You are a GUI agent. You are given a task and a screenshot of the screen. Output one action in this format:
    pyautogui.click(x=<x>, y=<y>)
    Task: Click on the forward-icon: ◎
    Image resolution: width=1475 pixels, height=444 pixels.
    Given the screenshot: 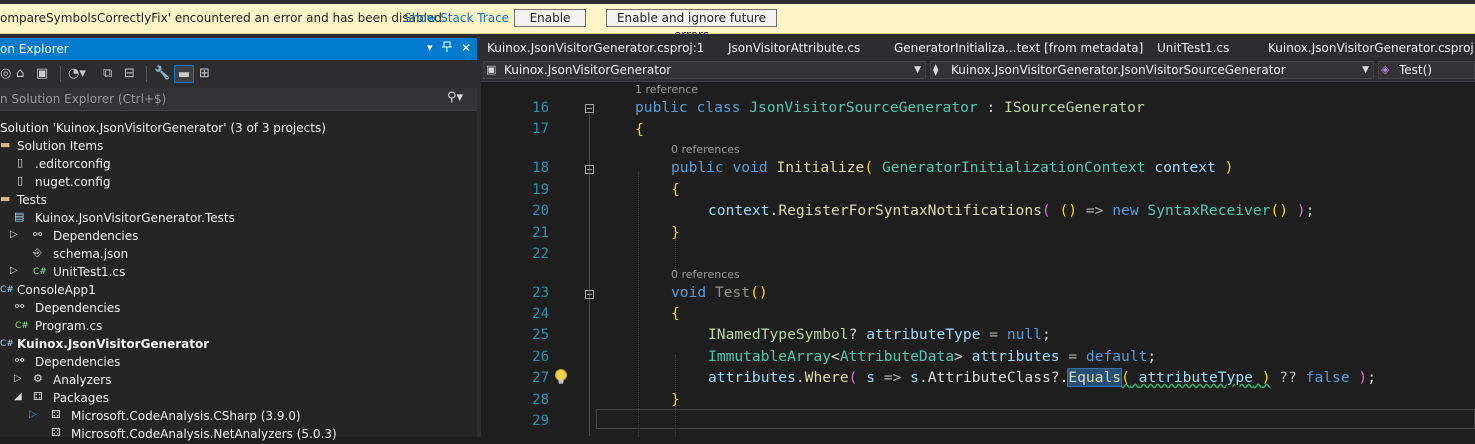 What is the action you would take?
    pyautogui.click(x=5, y=74)
    